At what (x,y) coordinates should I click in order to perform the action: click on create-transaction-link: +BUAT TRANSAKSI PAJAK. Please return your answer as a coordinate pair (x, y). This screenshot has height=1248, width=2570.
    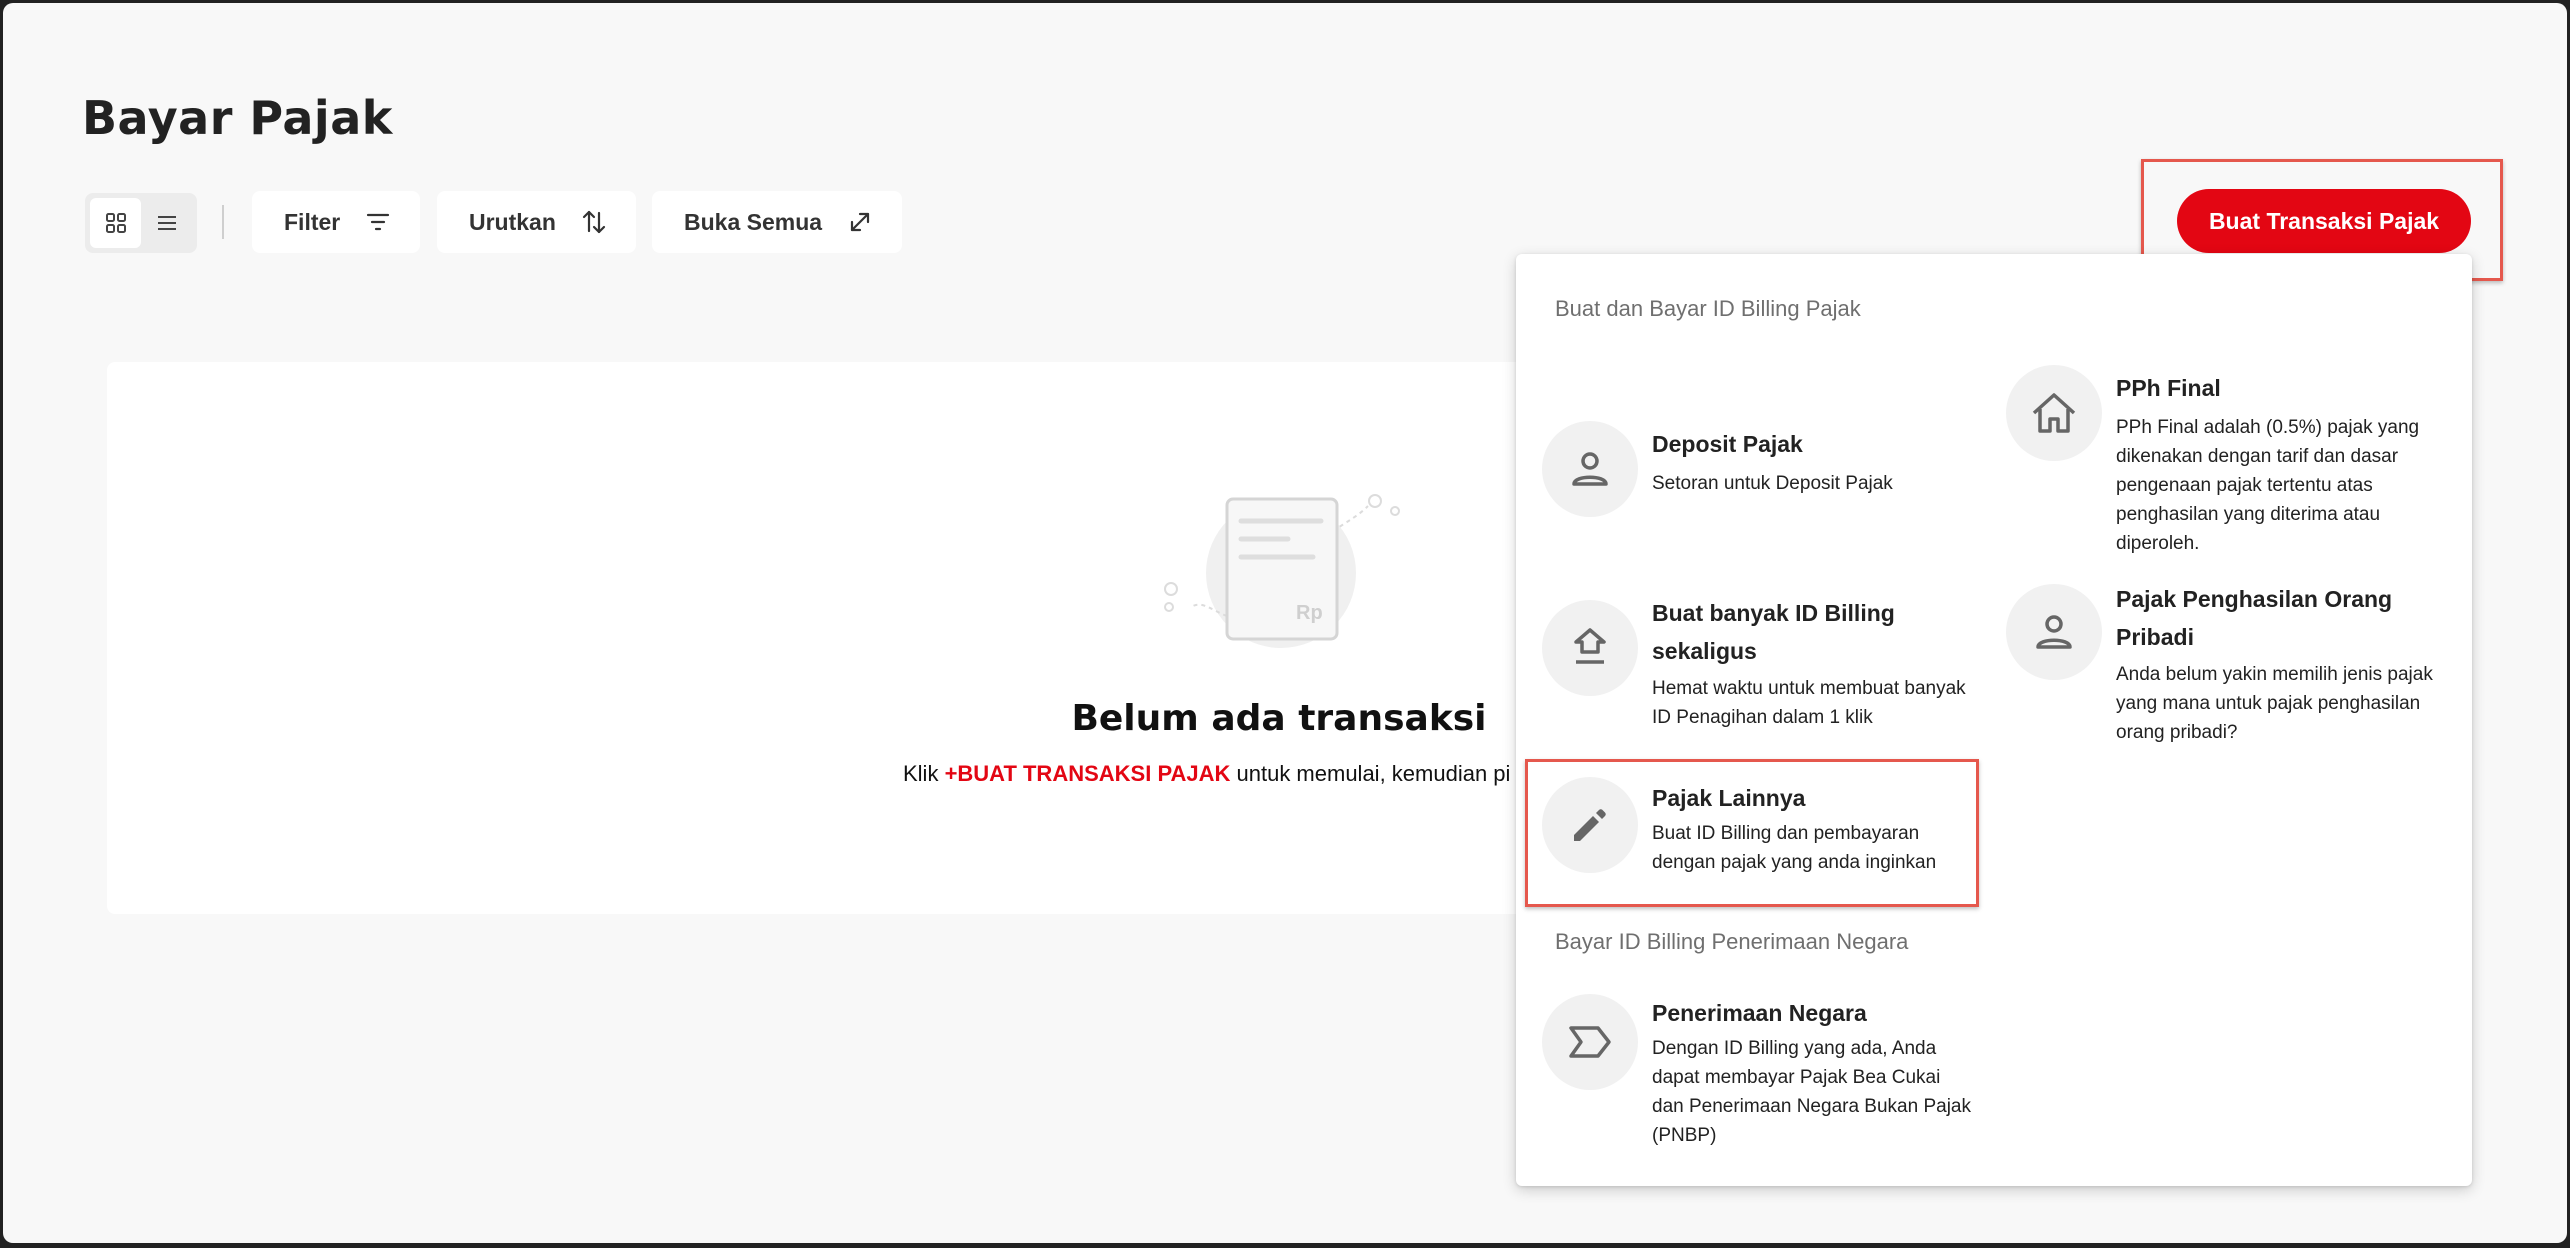
    Looking at the image, I should click on (1088, 773).